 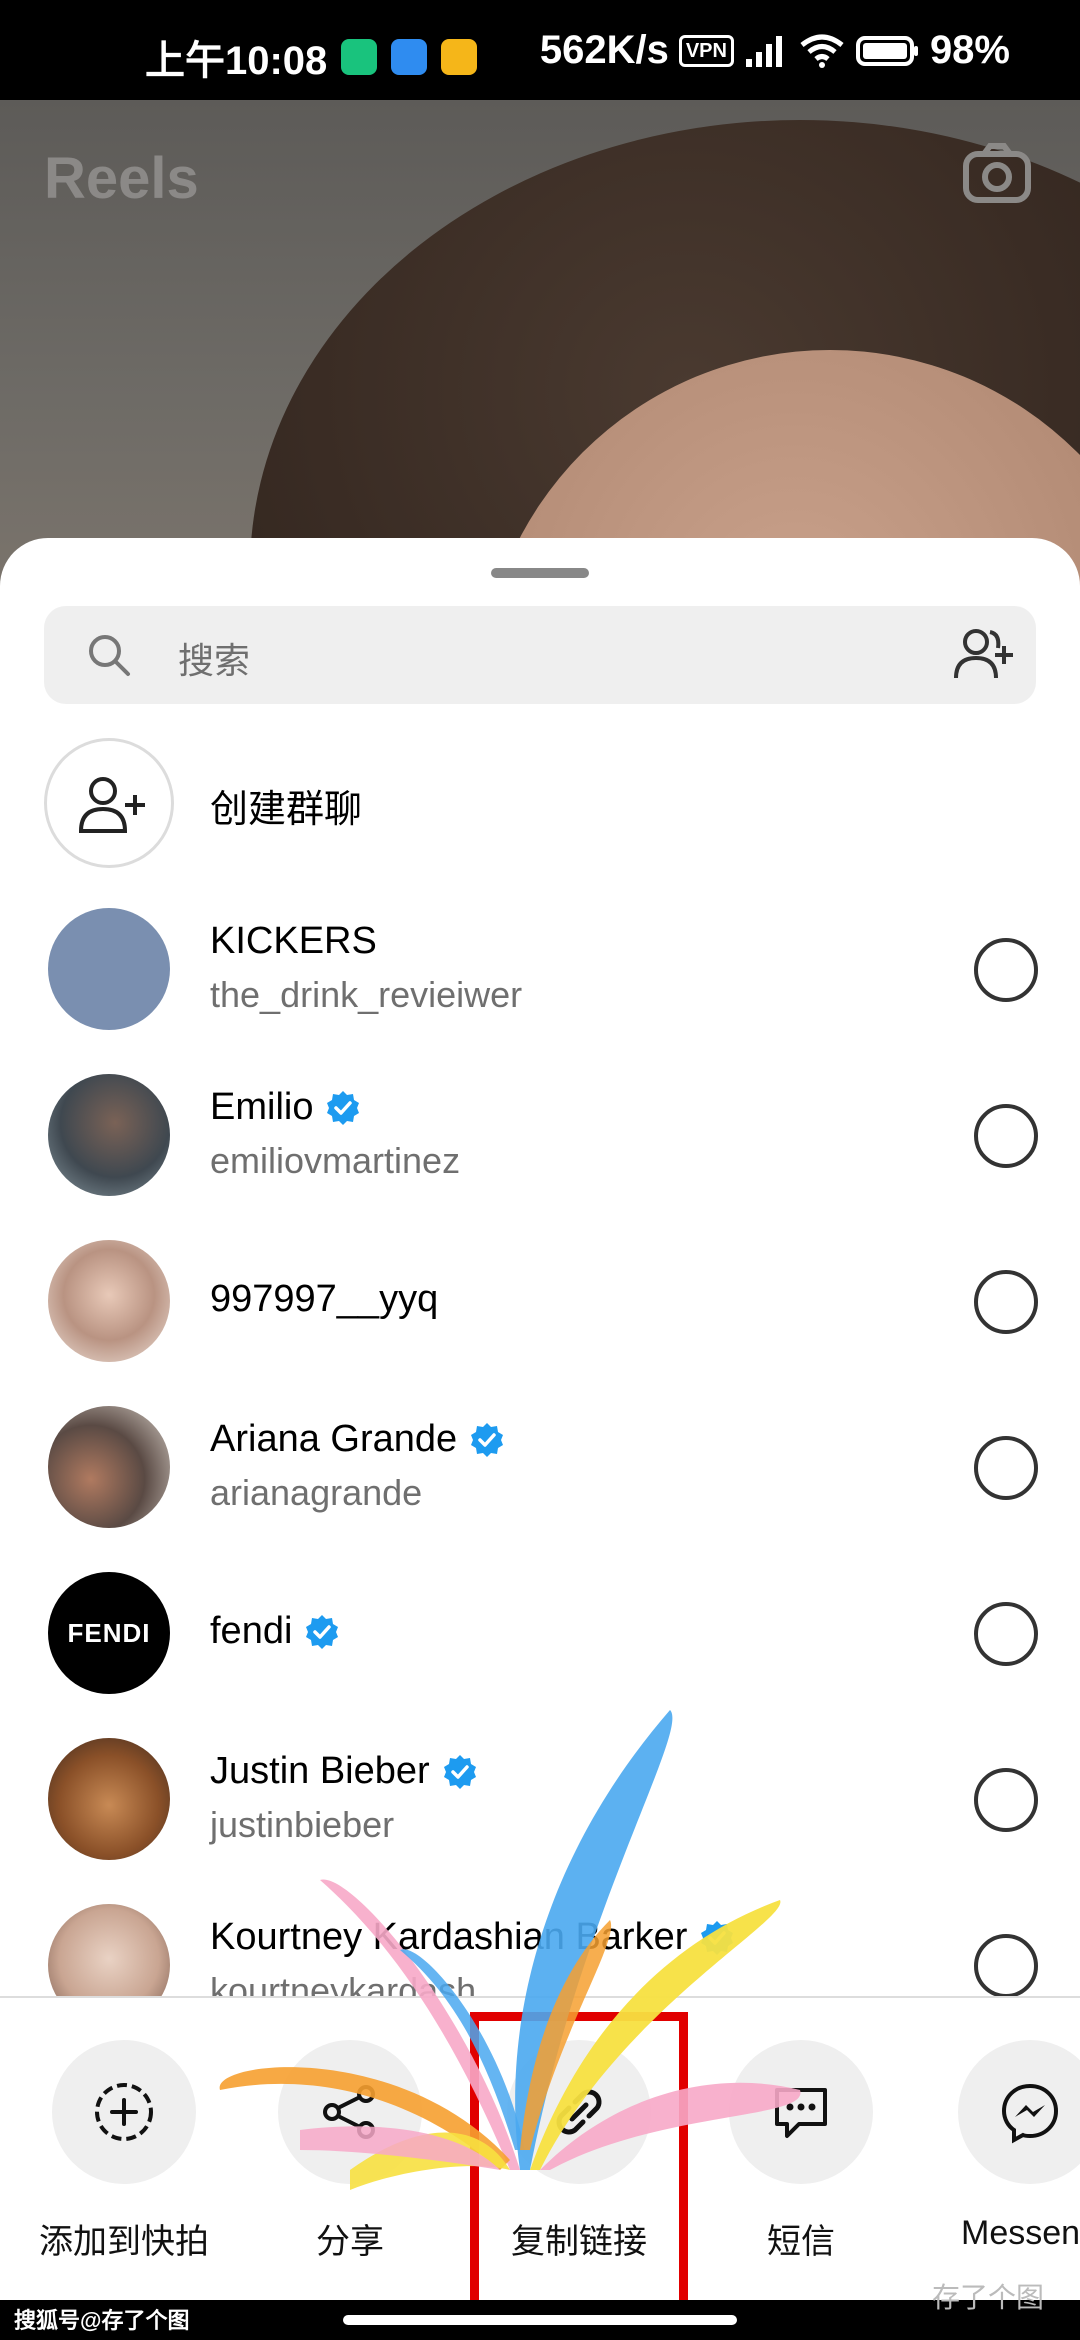 What do you see at coordinates (335, 1160) in the screenshot?
I see `contact-username: emiliovmartinez` at bounding box center [335, 1160].